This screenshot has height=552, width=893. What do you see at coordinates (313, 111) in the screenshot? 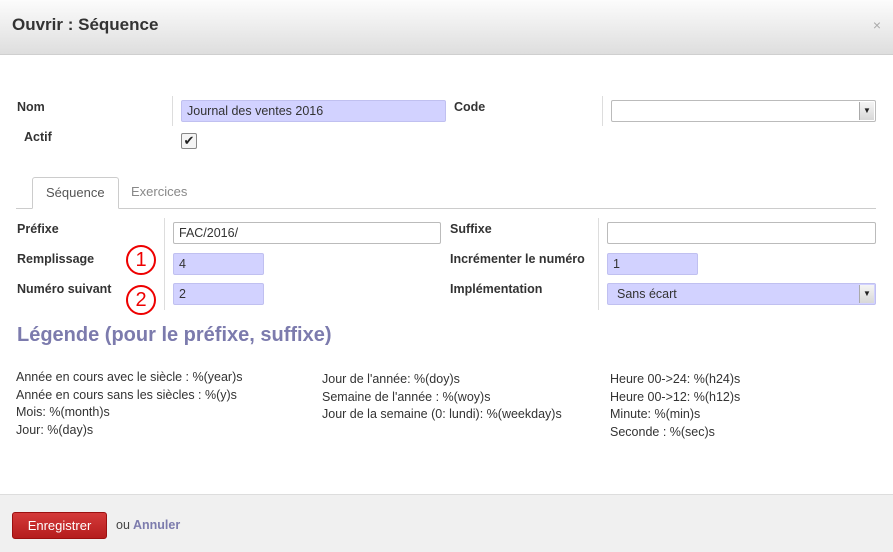
I see `nom-field: Journal des ventes 2016` at bounding box center [313, 111].